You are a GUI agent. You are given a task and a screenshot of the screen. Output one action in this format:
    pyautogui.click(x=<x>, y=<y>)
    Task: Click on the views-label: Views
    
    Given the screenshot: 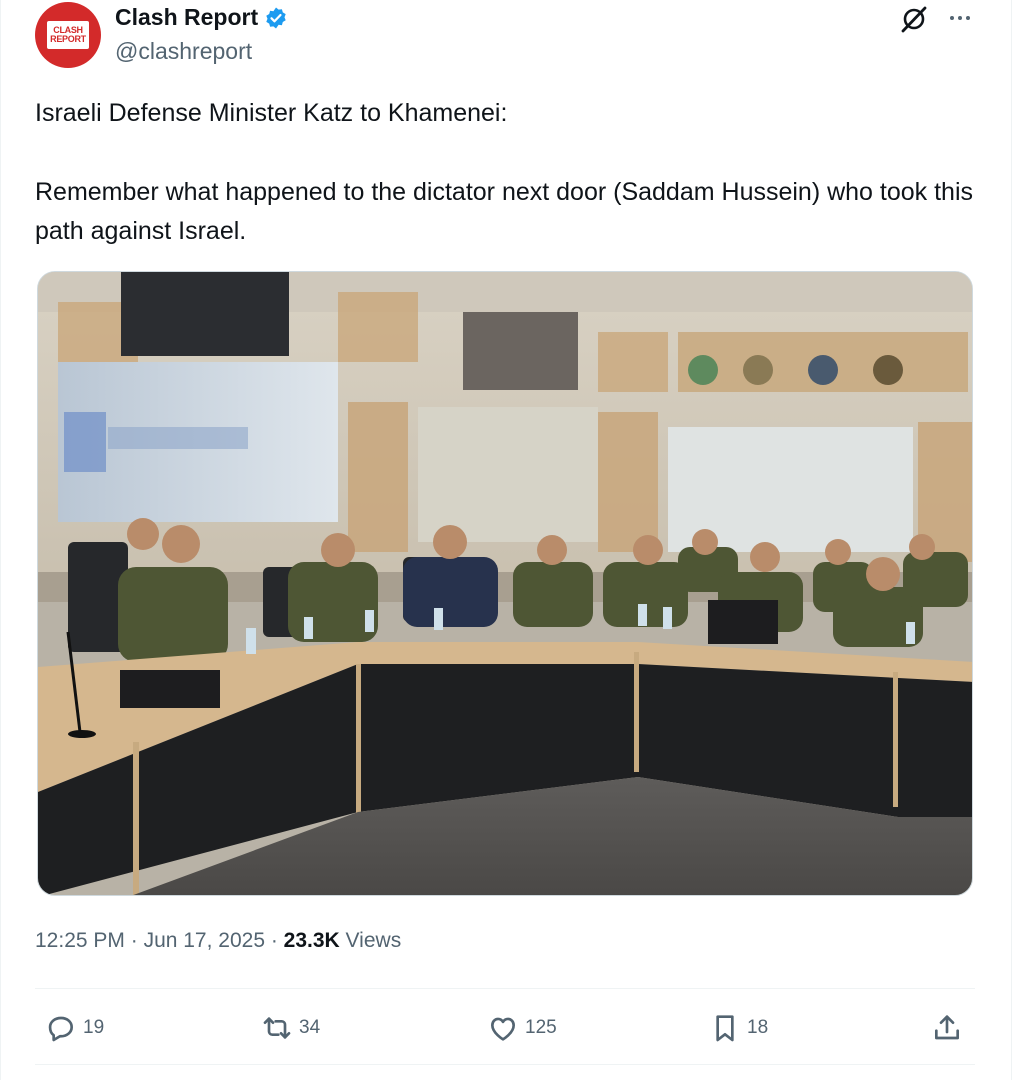 What is the action you would take?
    pyautogui.click(x=370, y=940)
    